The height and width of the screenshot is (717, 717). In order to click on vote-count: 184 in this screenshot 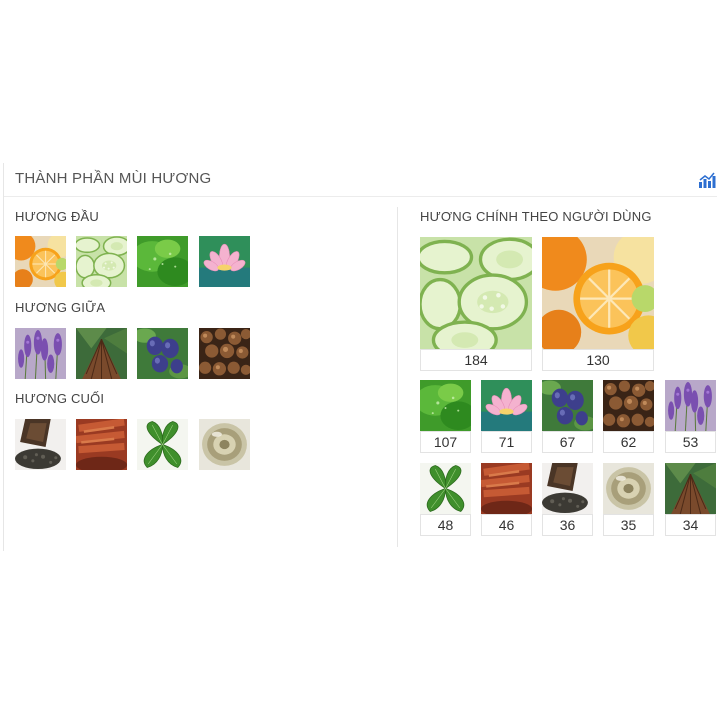, I will do `click(476, 360)`.